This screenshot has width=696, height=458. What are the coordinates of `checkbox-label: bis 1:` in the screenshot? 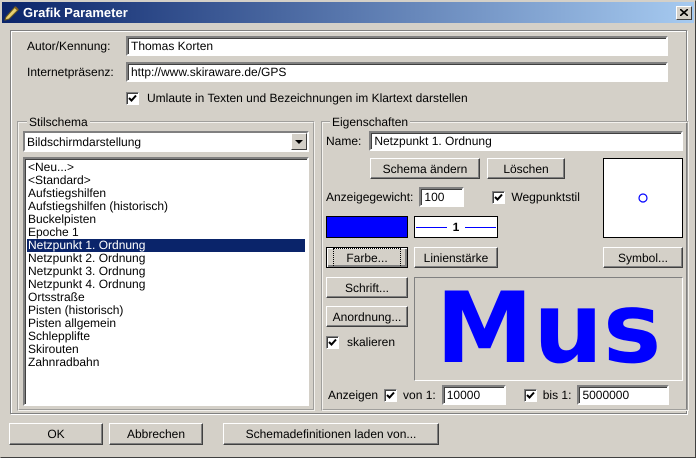 It's located at (557, 395).